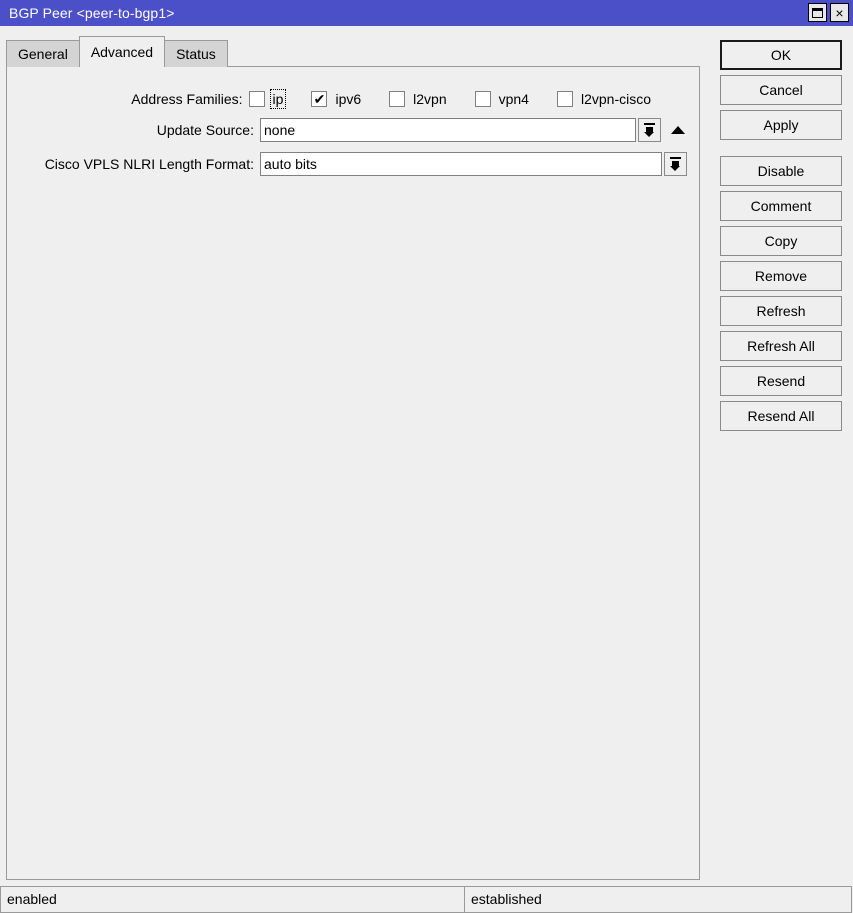 Image resolution: width=853 pixels, height=913 pixels. What do you see at coordinates (658, 899) in the screenshot?
I see `status-connection-state: established` at bounding box center [658, 899].